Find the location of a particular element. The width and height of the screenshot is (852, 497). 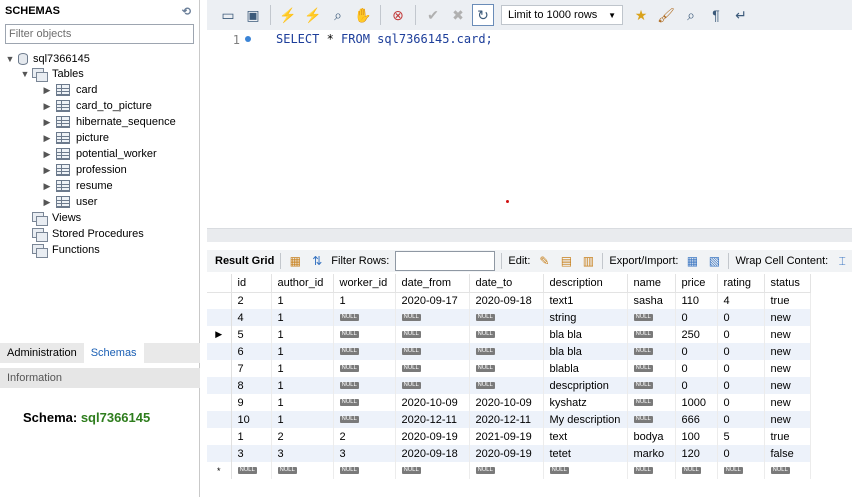

cell-id: 6 is located at coordinates (251, 351).